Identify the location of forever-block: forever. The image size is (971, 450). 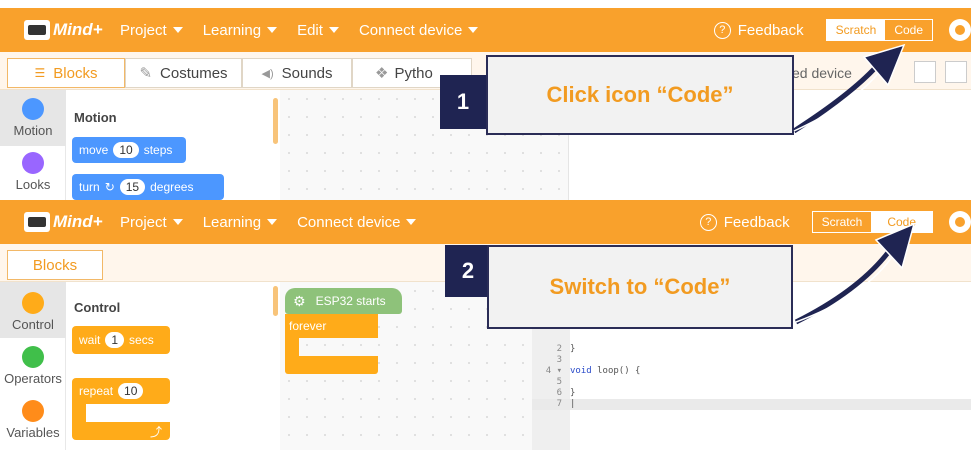
(331, 326).